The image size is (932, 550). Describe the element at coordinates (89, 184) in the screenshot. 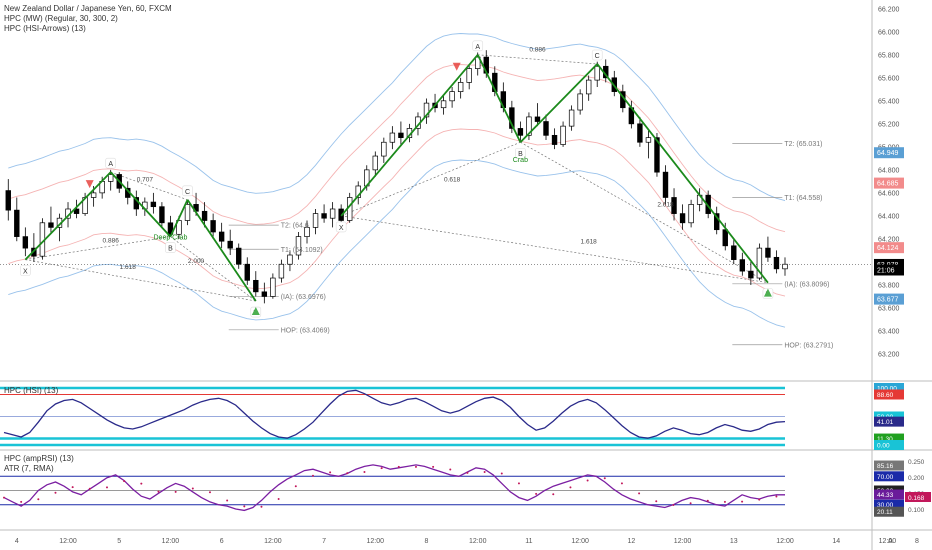

I see `sell-arrow-icon` at that location.